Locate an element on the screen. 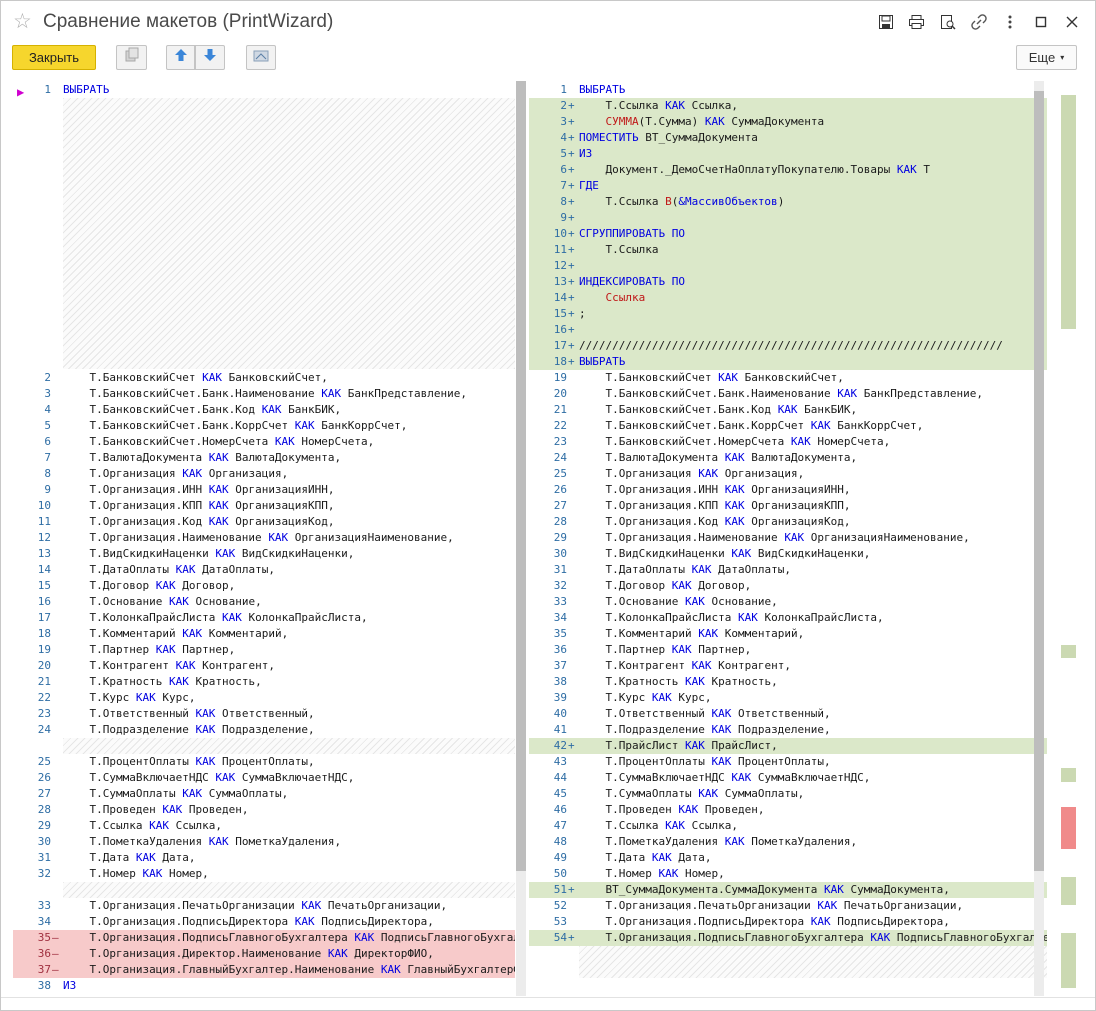 This screenshot has height=1011, width=1096. code-line: 16 + is located at coordinates (788, 330).